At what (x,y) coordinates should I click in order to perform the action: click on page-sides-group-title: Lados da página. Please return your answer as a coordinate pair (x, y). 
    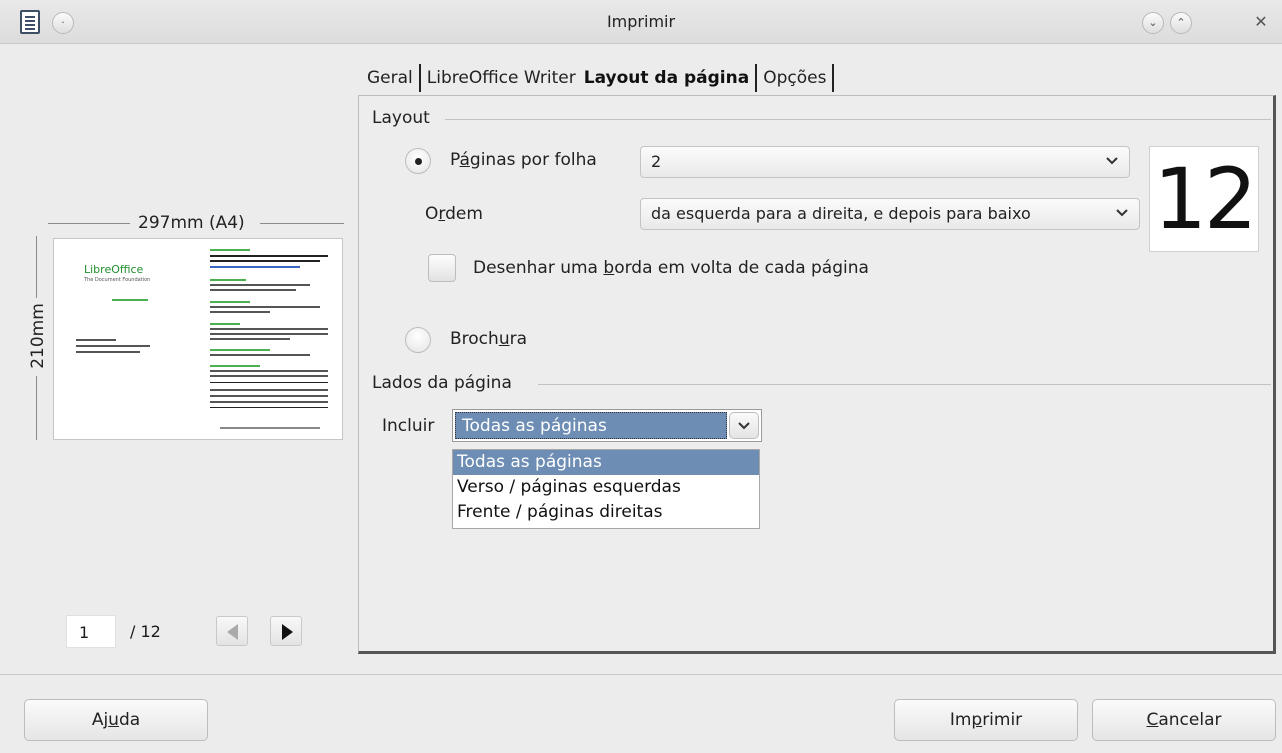
    Looking at the image, I should click on (442, 383).